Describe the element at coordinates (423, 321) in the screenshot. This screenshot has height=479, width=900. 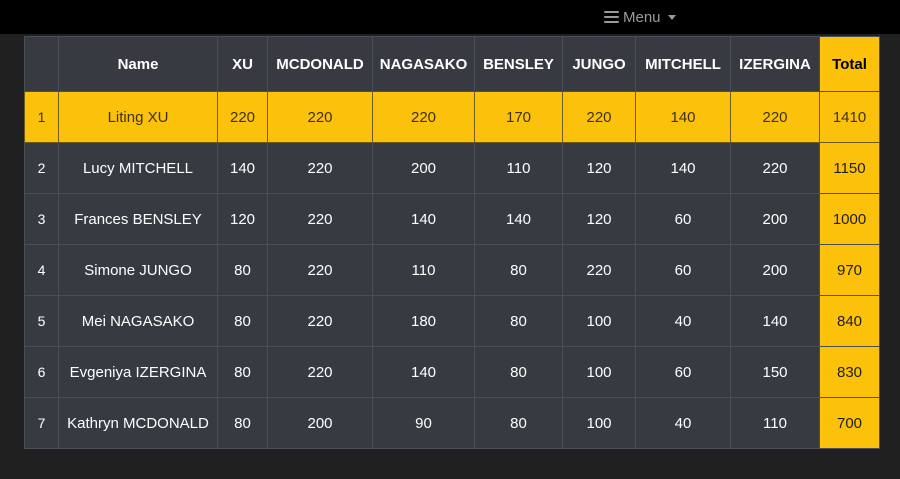
I see `cell-nagasako: 180` at that location.